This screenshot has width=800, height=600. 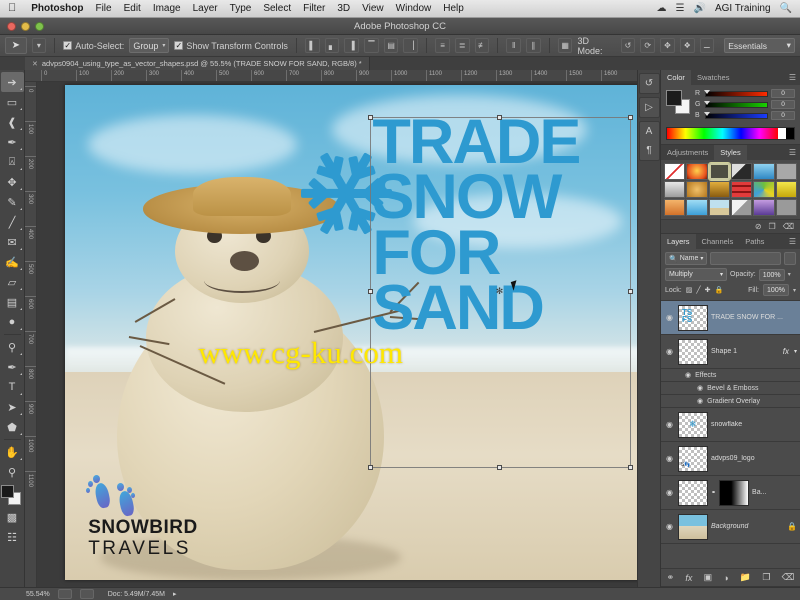 I want to click on layer-filter-toggle, so click(x=790, y=258).